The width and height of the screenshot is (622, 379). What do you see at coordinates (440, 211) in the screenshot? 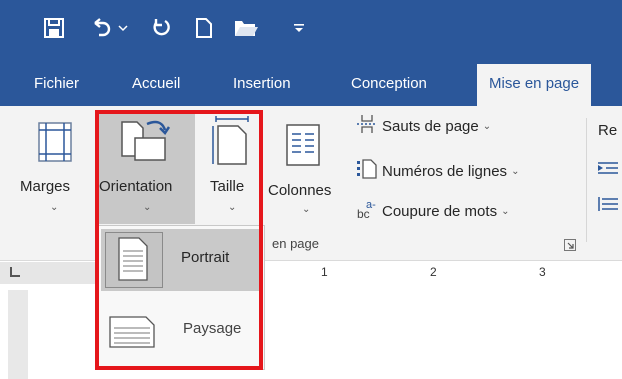
I see `hyphenation-label: Coupure de mots` at bounding box center [440, 211].